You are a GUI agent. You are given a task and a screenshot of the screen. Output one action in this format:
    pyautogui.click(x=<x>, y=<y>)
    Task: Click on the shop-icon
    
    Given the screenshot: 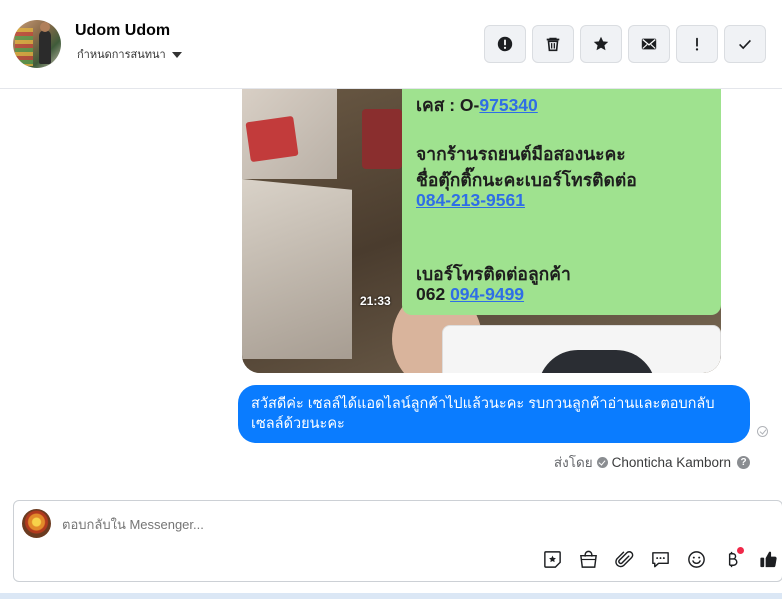 What is the action you would take?
    pyautogui.click(x=588, y=559)
    